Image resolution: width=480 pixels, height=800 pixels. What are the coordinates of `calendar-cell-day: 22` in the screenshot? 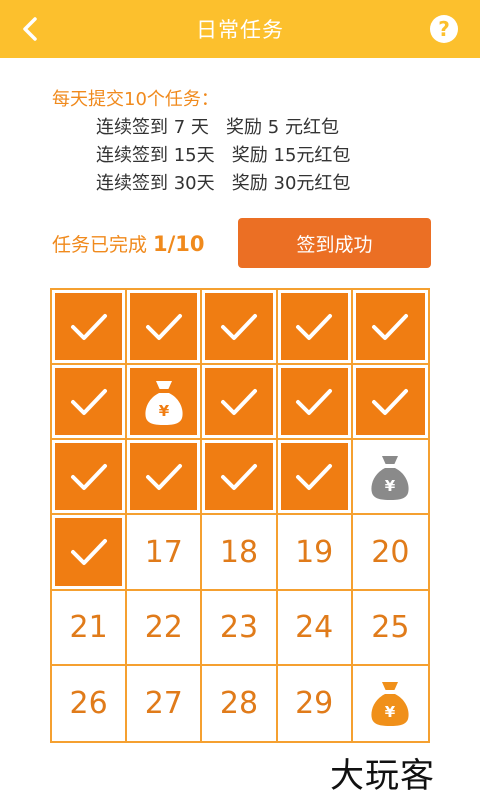 It's located at (165, 628).